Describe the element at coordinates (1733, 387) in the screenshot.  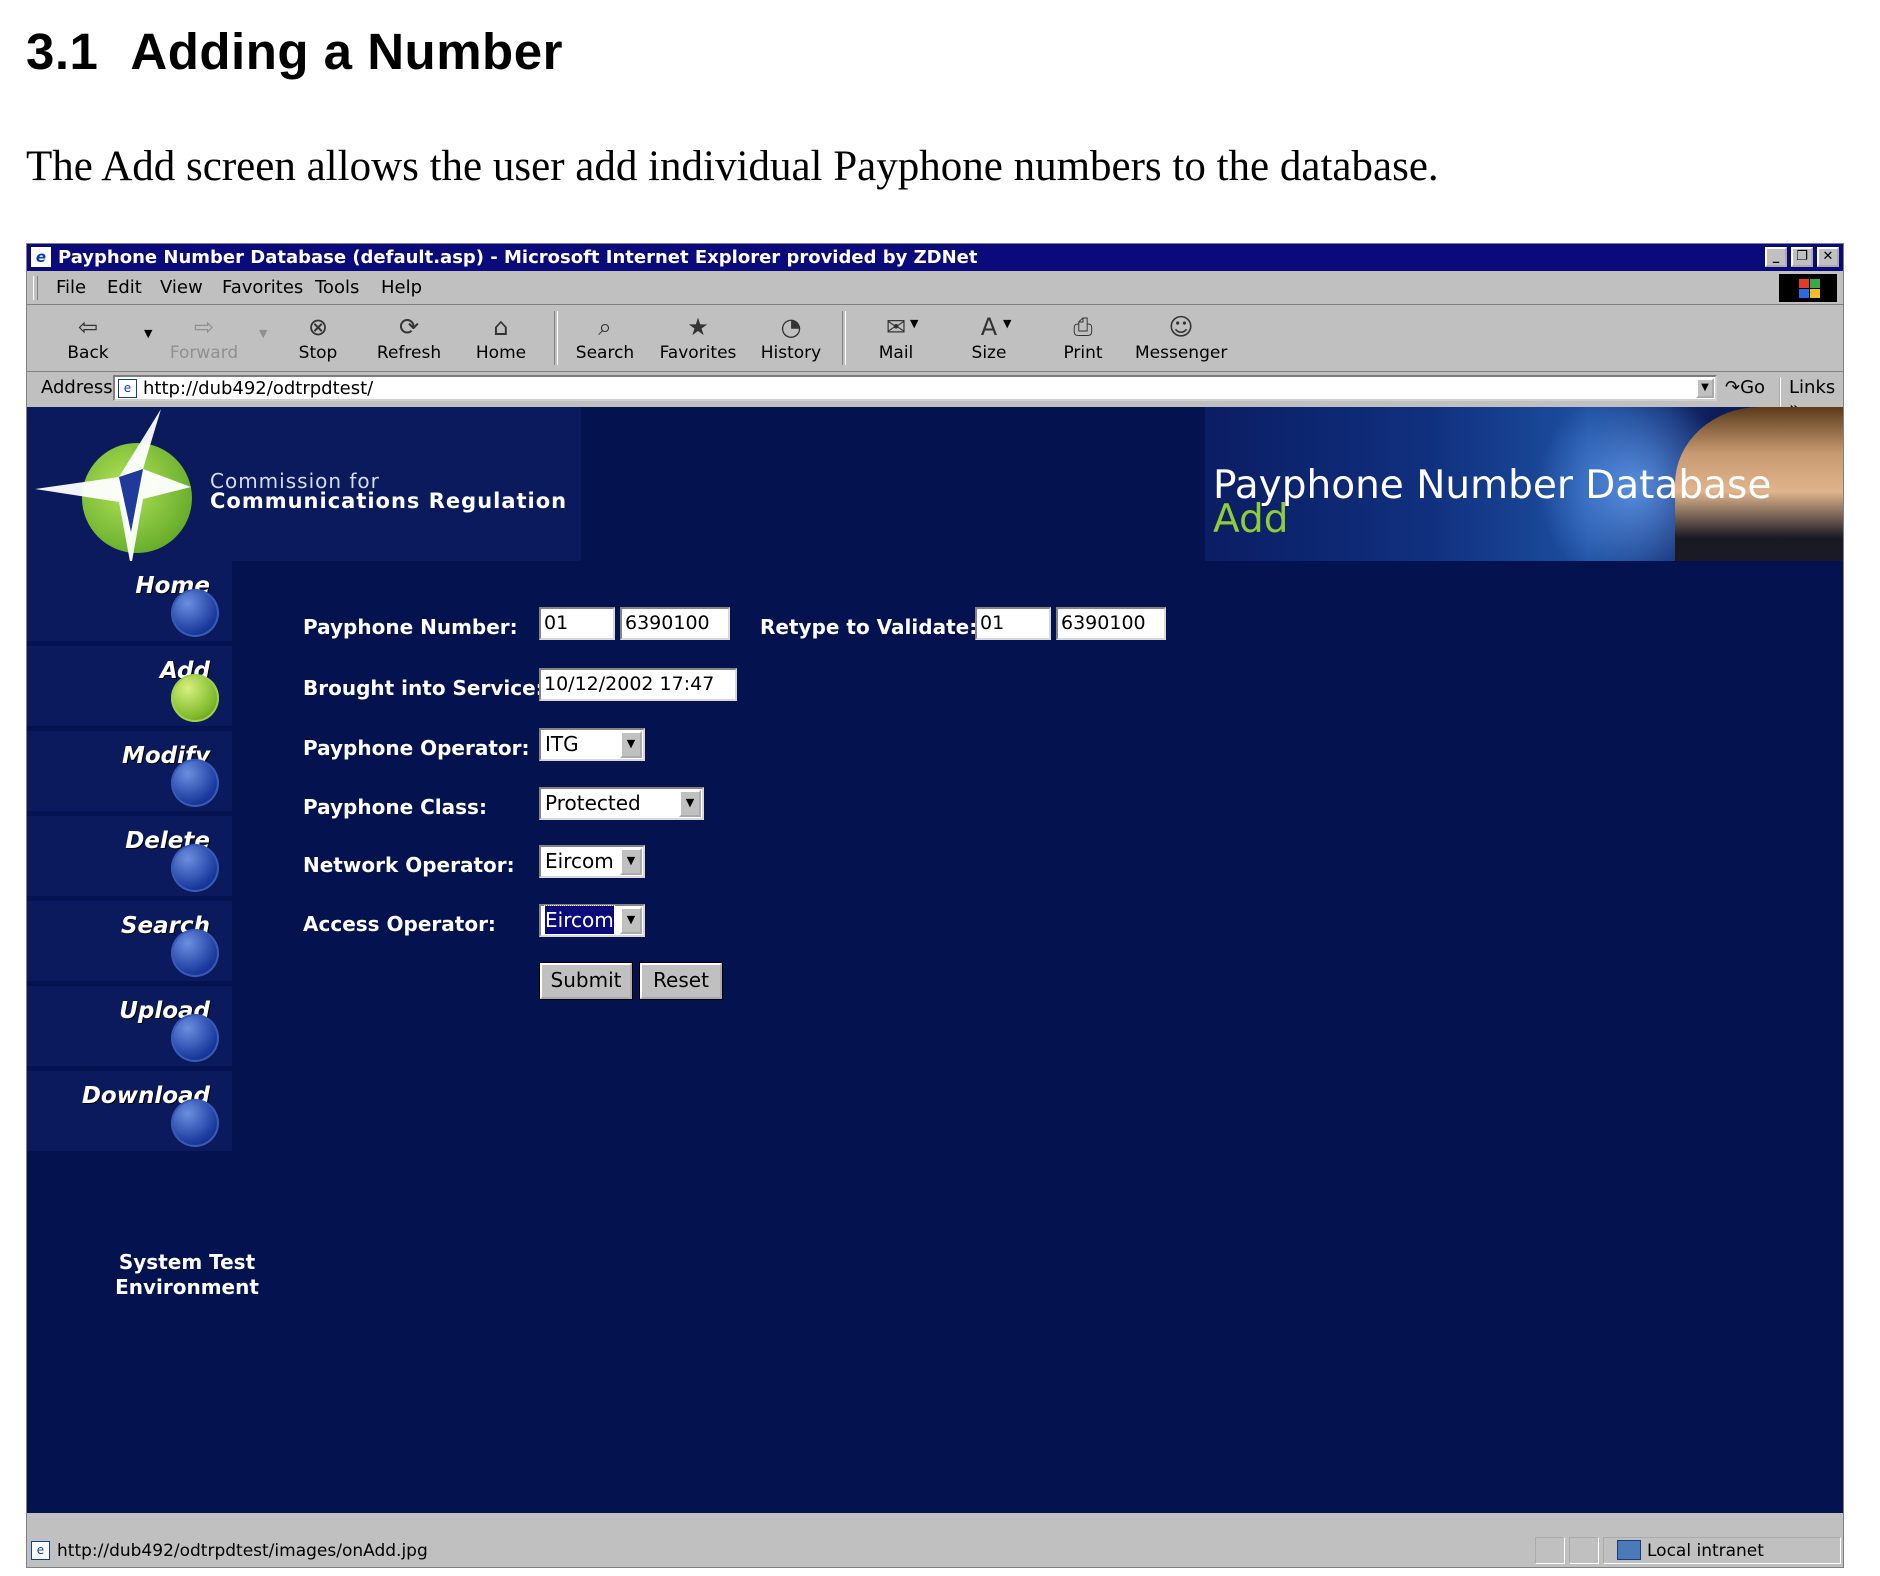
I see `go-arrow-icon: ↷` at that location.